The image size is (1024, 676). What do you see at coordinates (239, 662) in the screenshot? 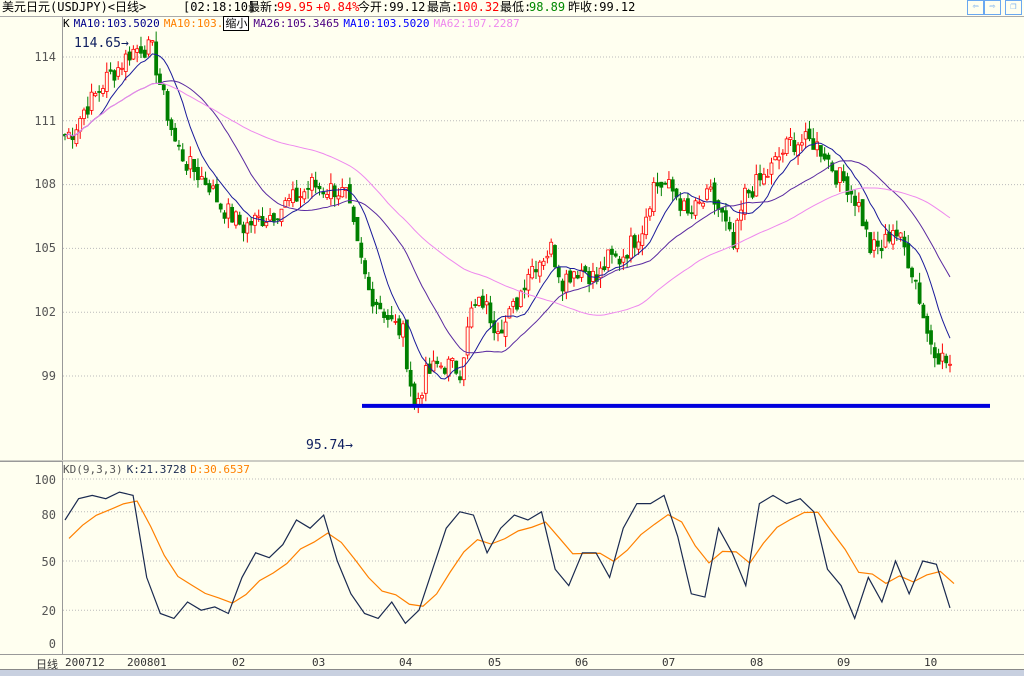
I see `date-label: 02` at bounding box center [239, 662].